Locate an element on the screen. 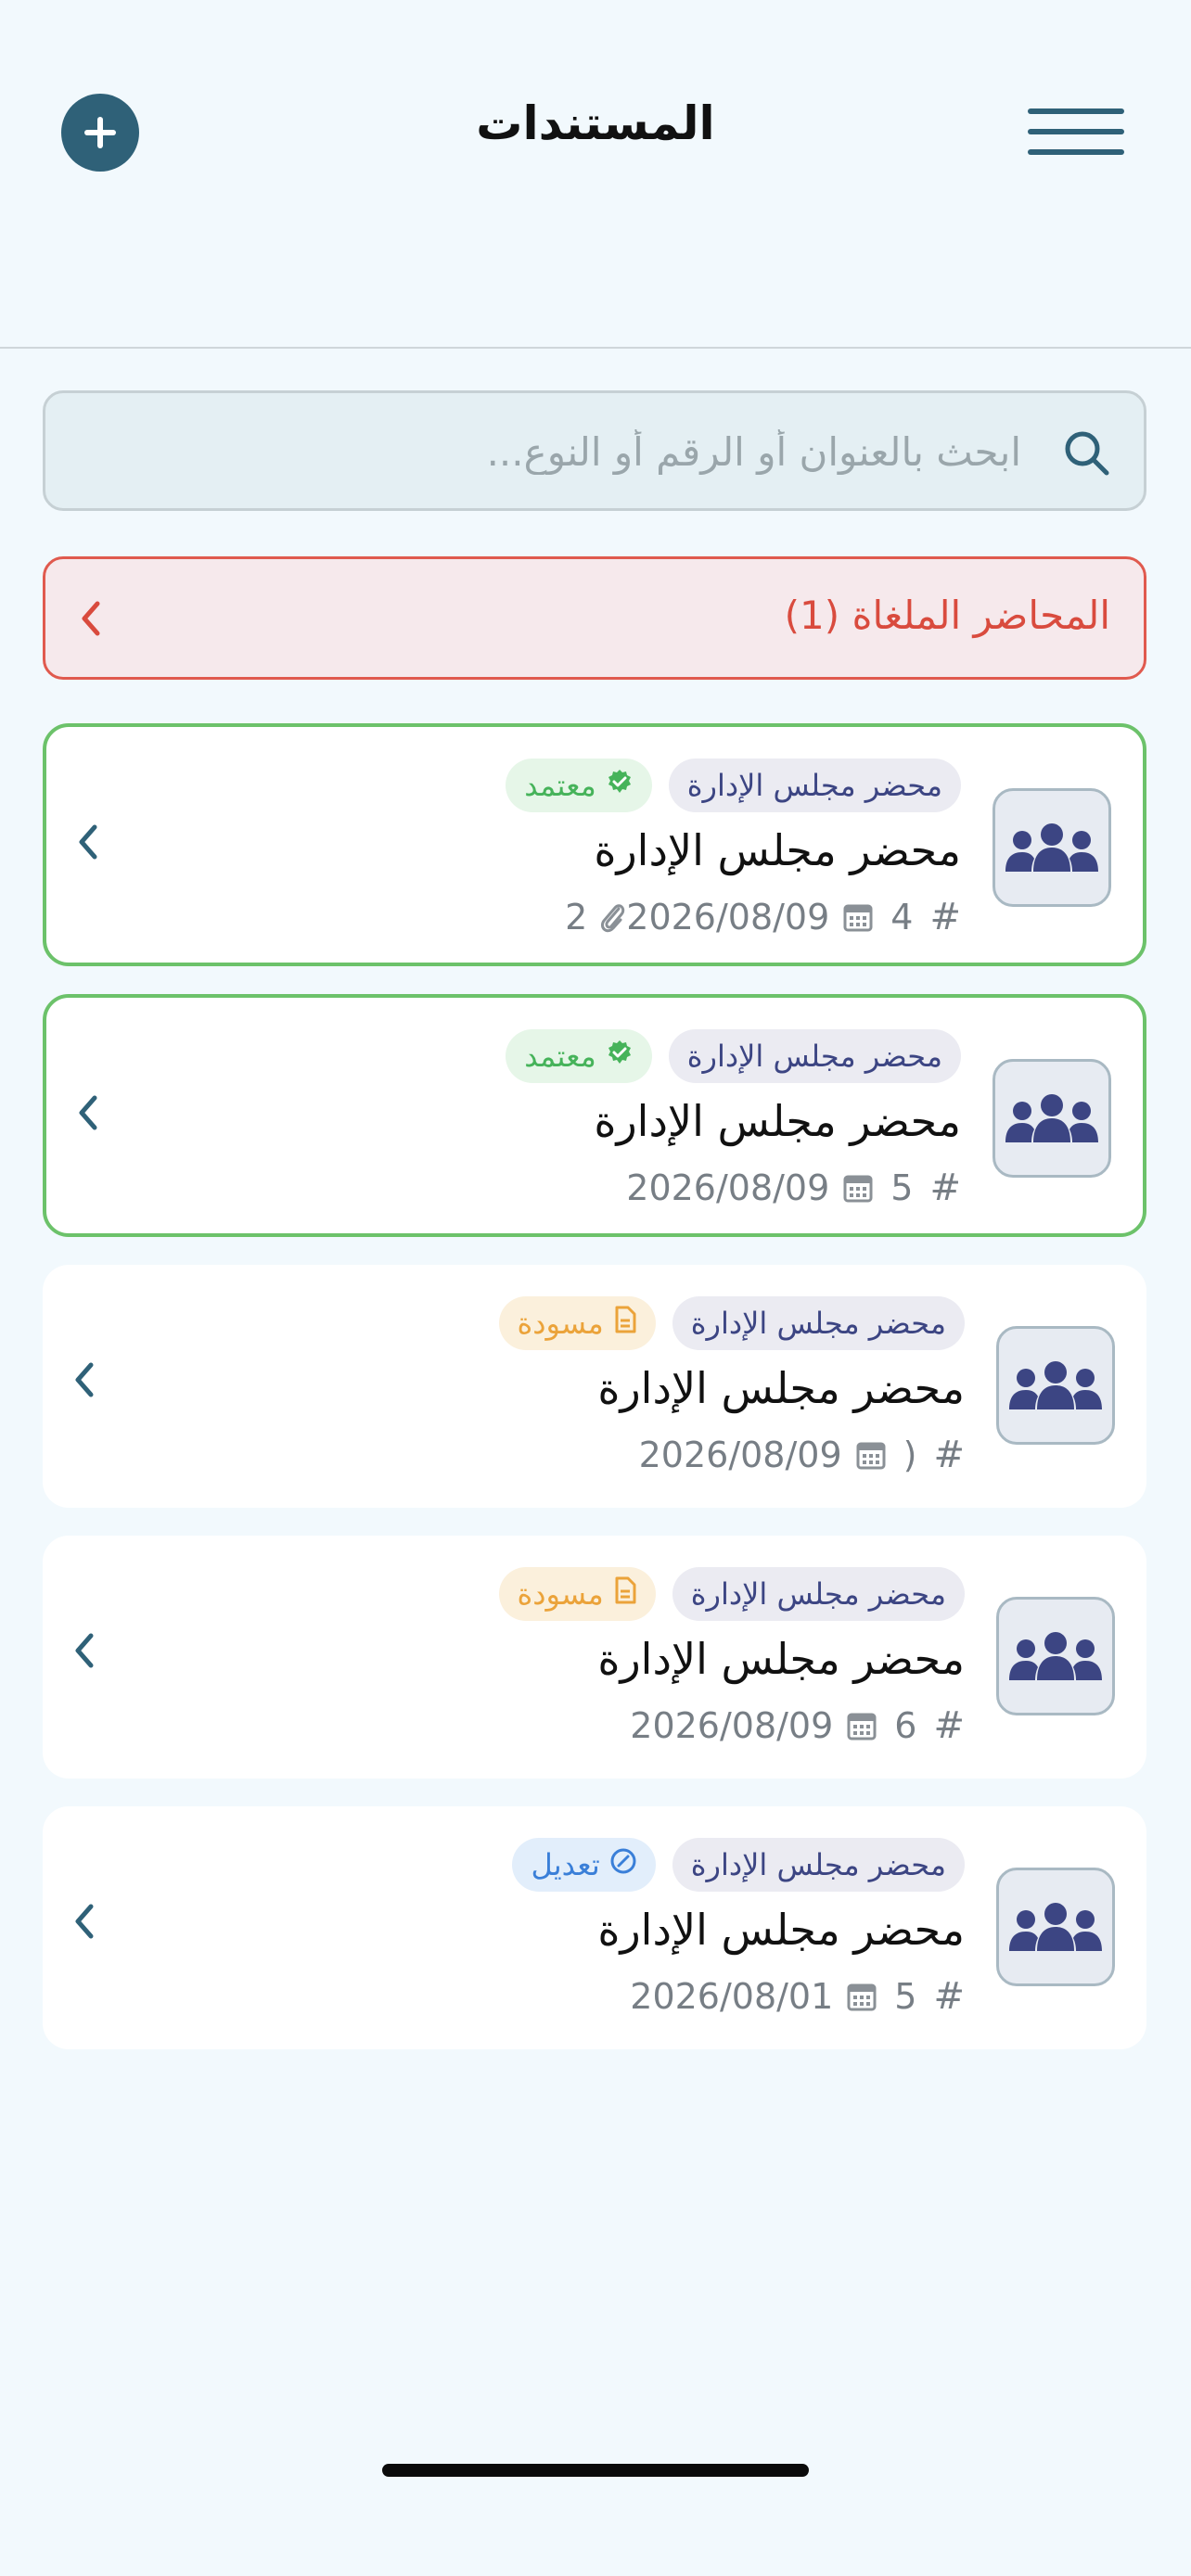 This screenshot has height=2576, width=1191. document-meta: # ) 2026/08/09 is located at coordinates (802, 1455).